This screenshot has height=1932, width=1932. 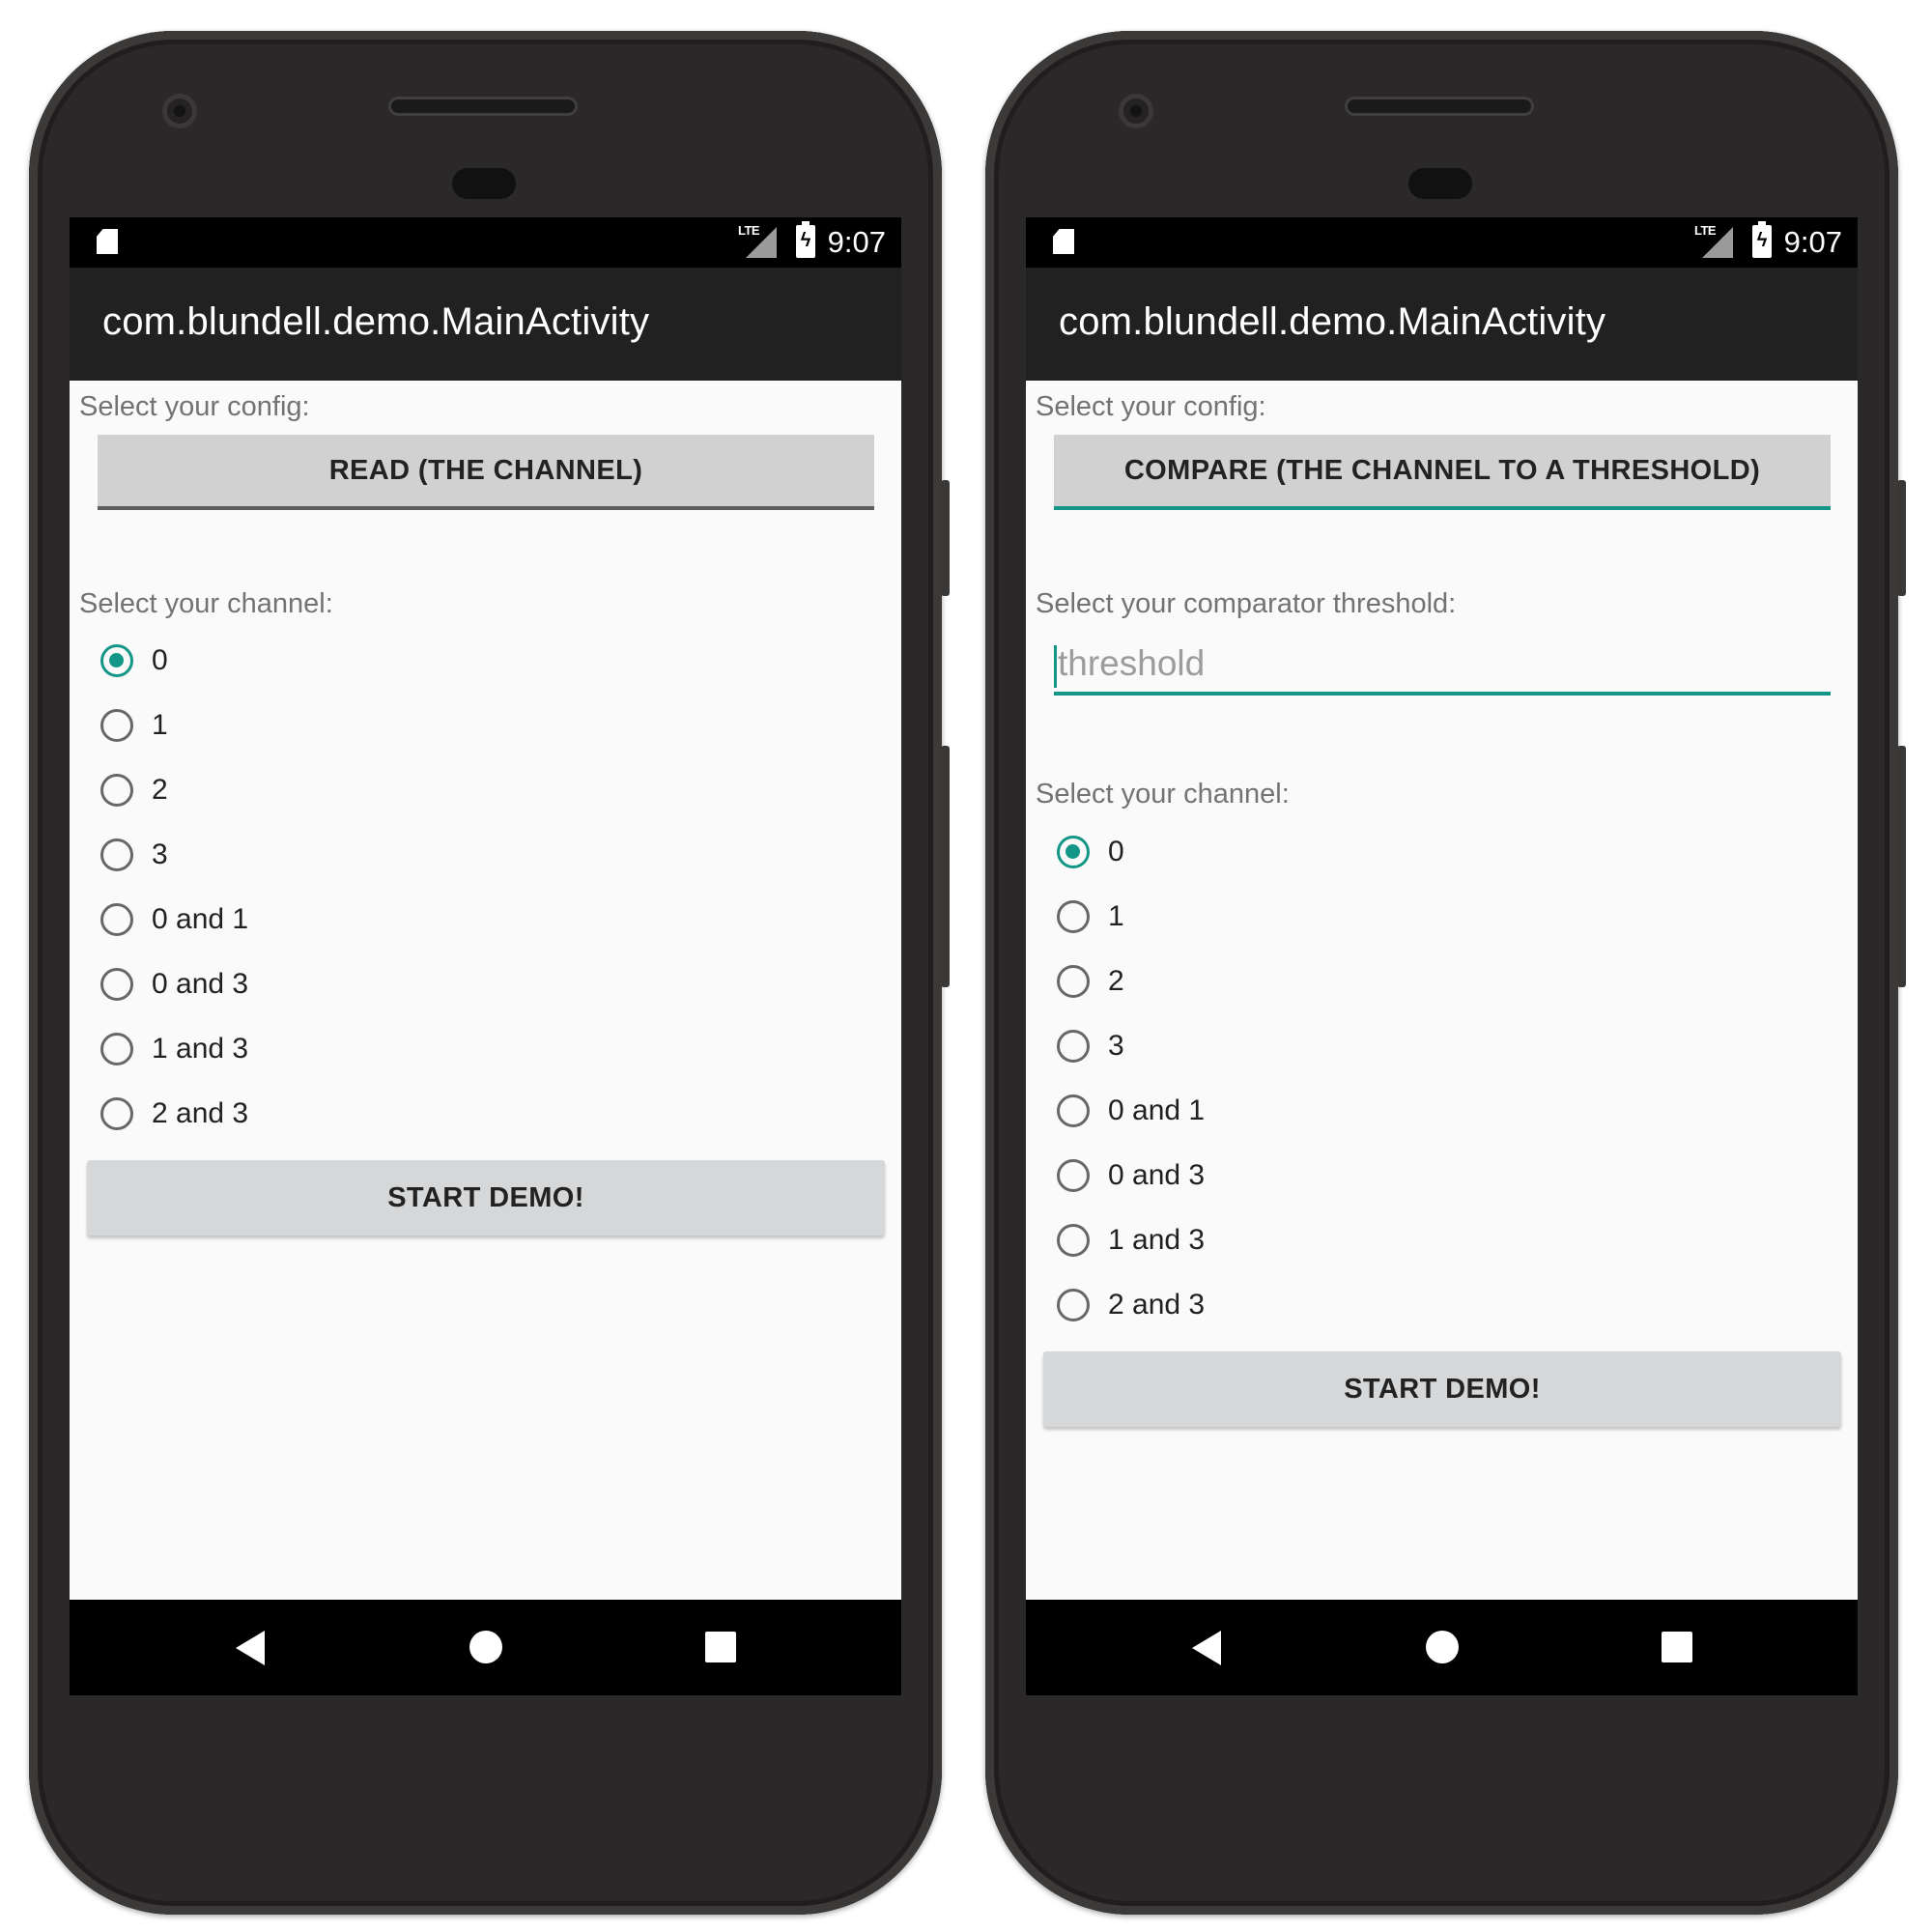 What do you see at coordinates (1055, 666) in the screenshot?
I see `text-cursor` at bounding box center [1055, 666].